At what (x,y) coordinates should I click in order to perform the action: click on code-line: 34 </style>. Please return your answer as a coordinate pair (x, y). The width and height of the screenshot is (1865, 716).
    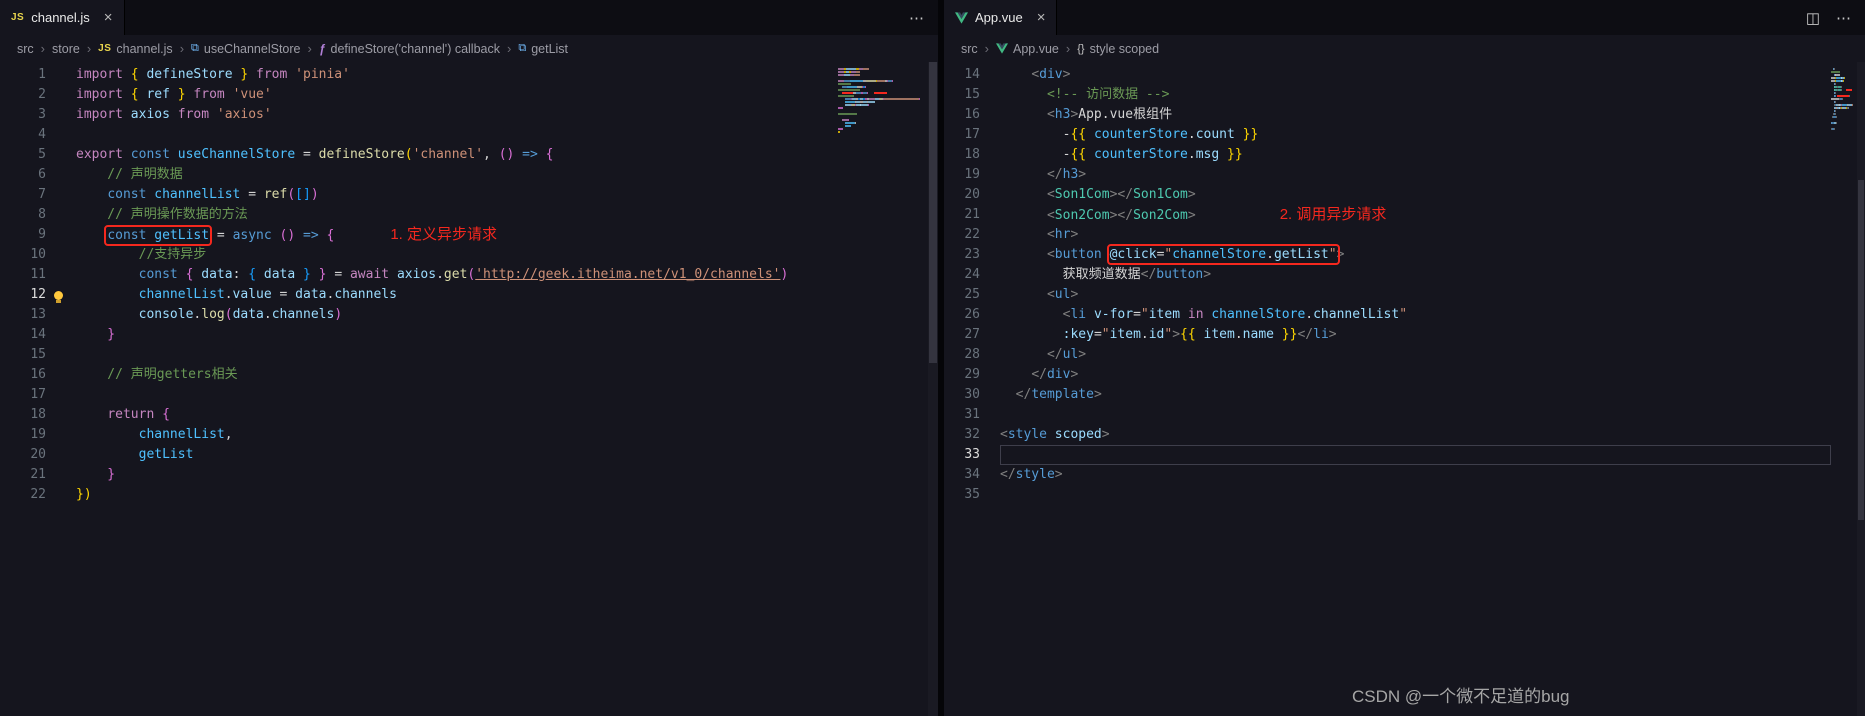
    Looking at the image, I should click on (1387, 475).